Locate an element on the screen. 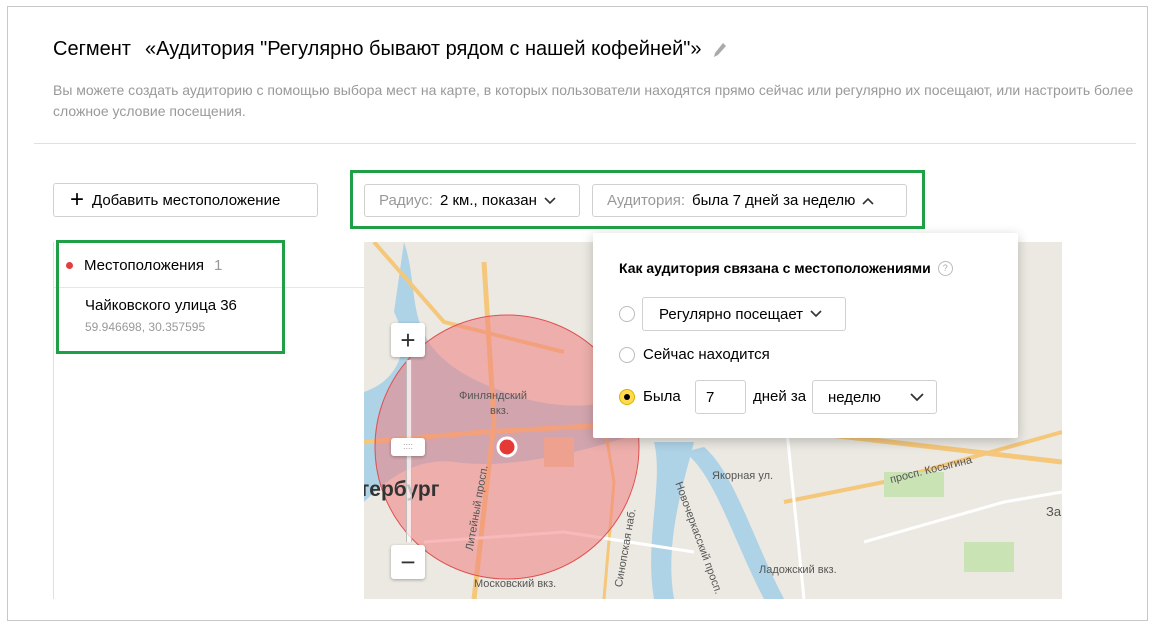 This screenshot has height=627, width=1153. regular-visit-select: Регулярно посещает is located at coordinates (744, 314).